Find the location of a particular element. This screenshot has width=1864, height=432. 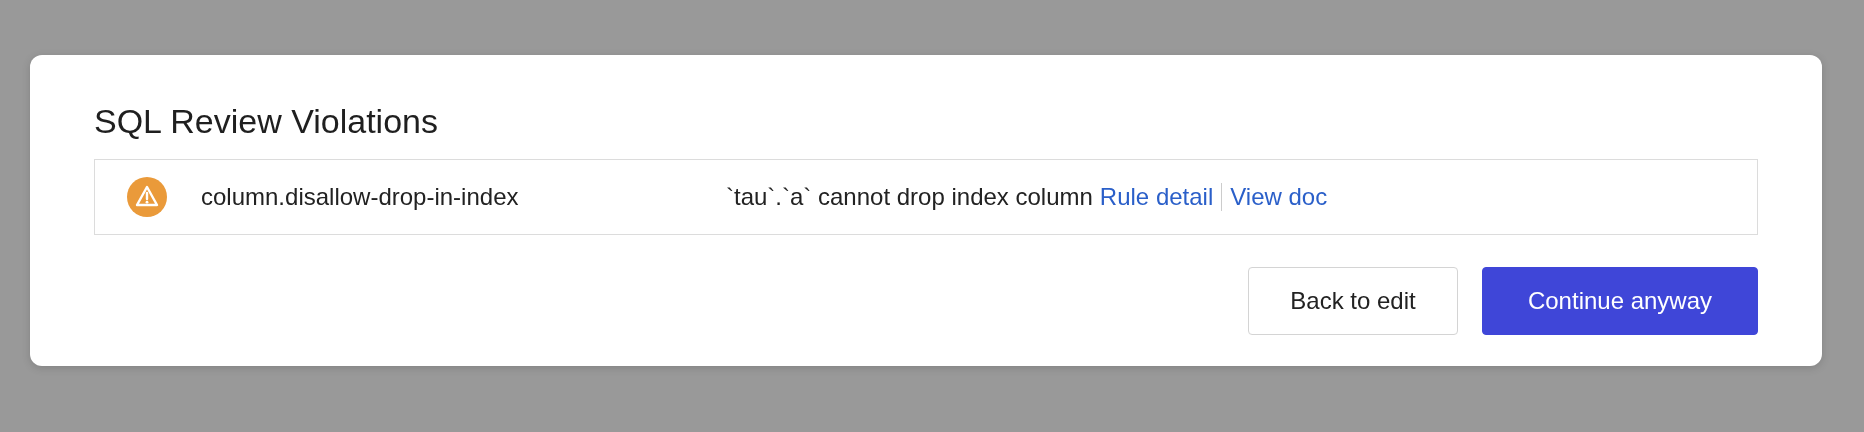

violation-message: `tau`.`a` cannot drop index column is located at coordinates (909, 197).